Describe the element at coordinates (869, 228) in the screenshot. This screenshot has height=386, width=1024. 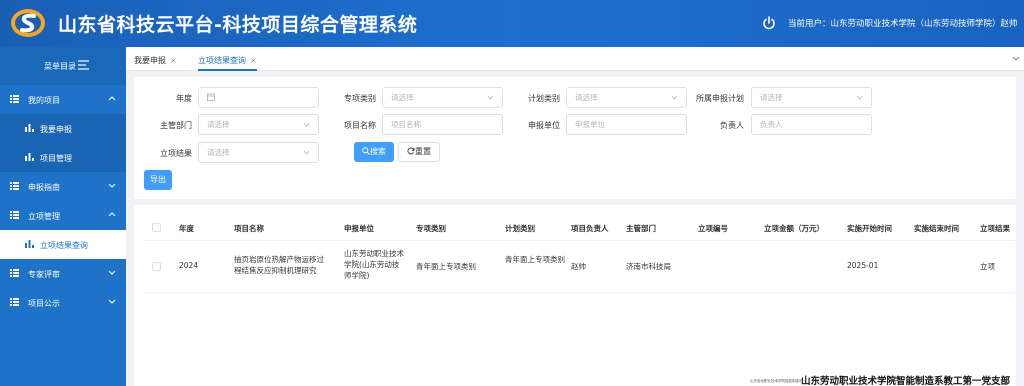
I see `col-header: 实施开始时间` at that location.